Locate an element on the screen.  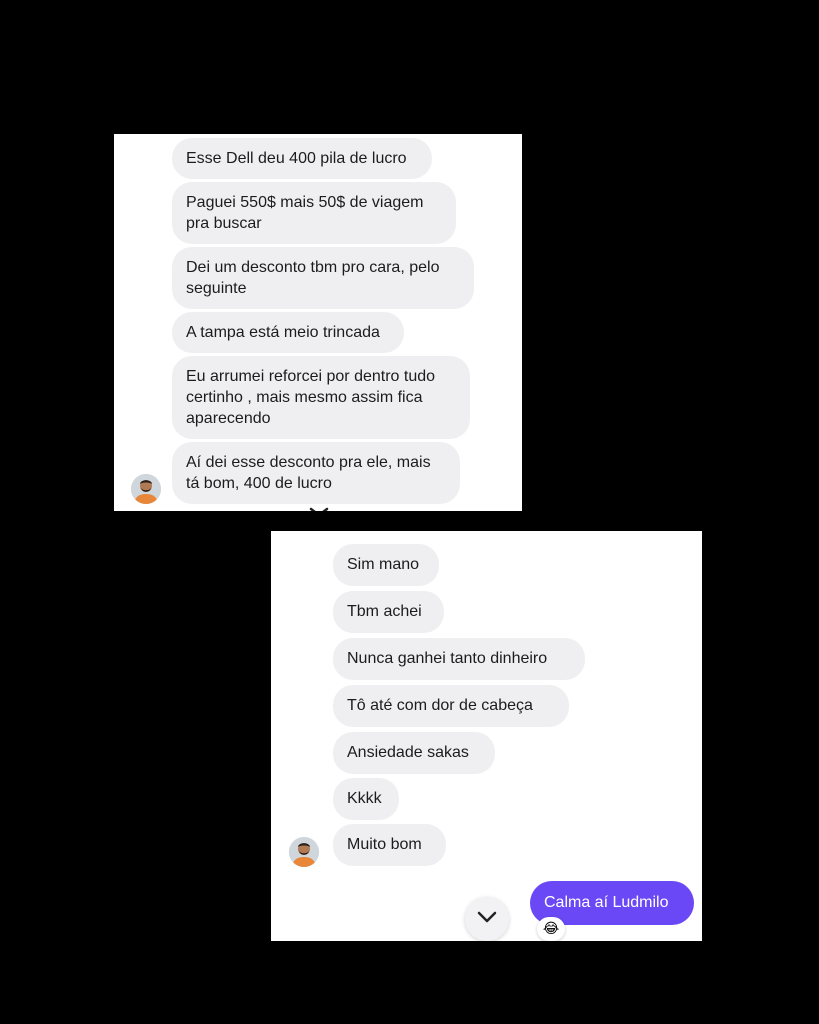
message-bubble: Sim mano is located at coordinates (386, 565).